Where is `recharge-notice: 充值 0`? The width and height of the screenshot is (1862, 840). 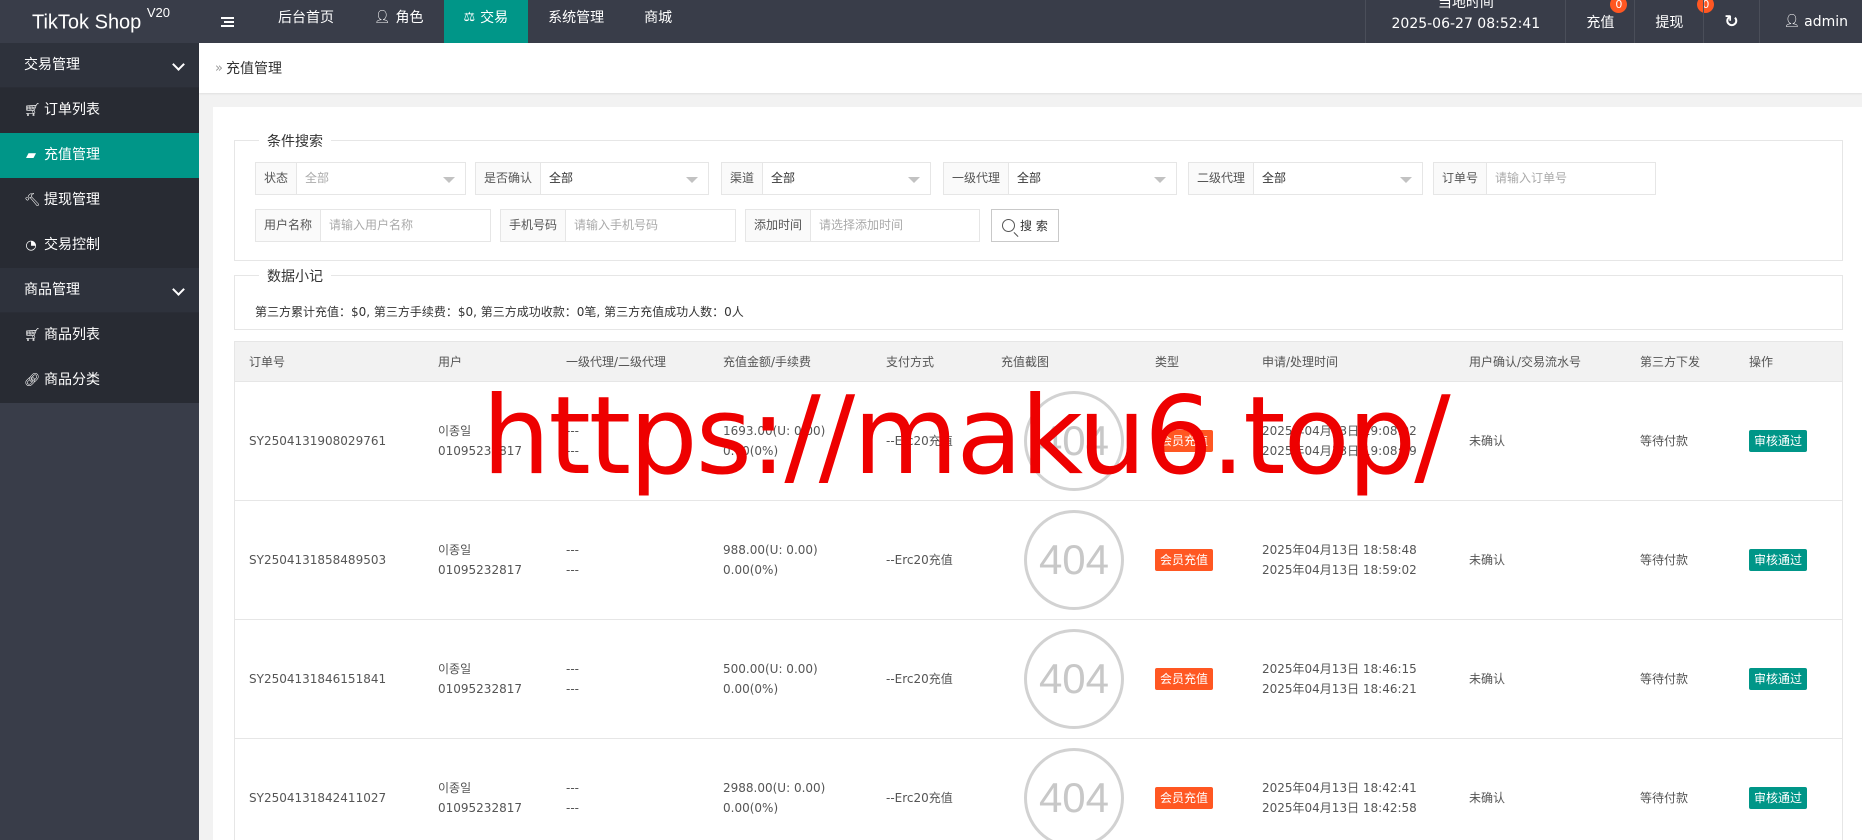 recharge-notice: 充值 0 is located at coordinates (1599, 21).